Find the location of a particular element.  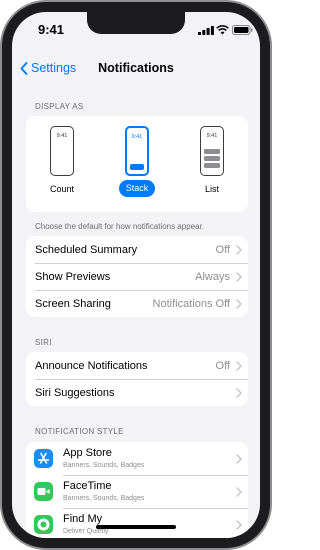

row-label: Siri Suggestions is located at coordinates (75, 392).